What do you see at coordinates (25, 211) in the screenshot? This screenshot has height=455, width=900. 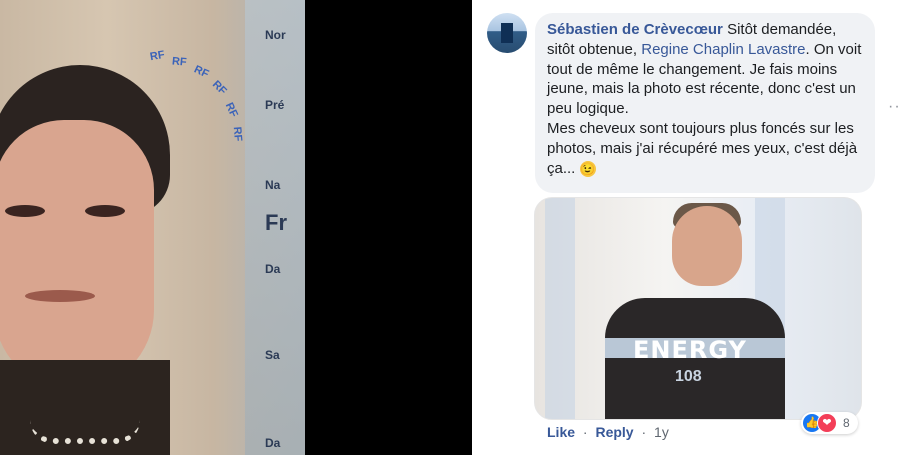 I see `left-eye` at bounding box center [25, 211].